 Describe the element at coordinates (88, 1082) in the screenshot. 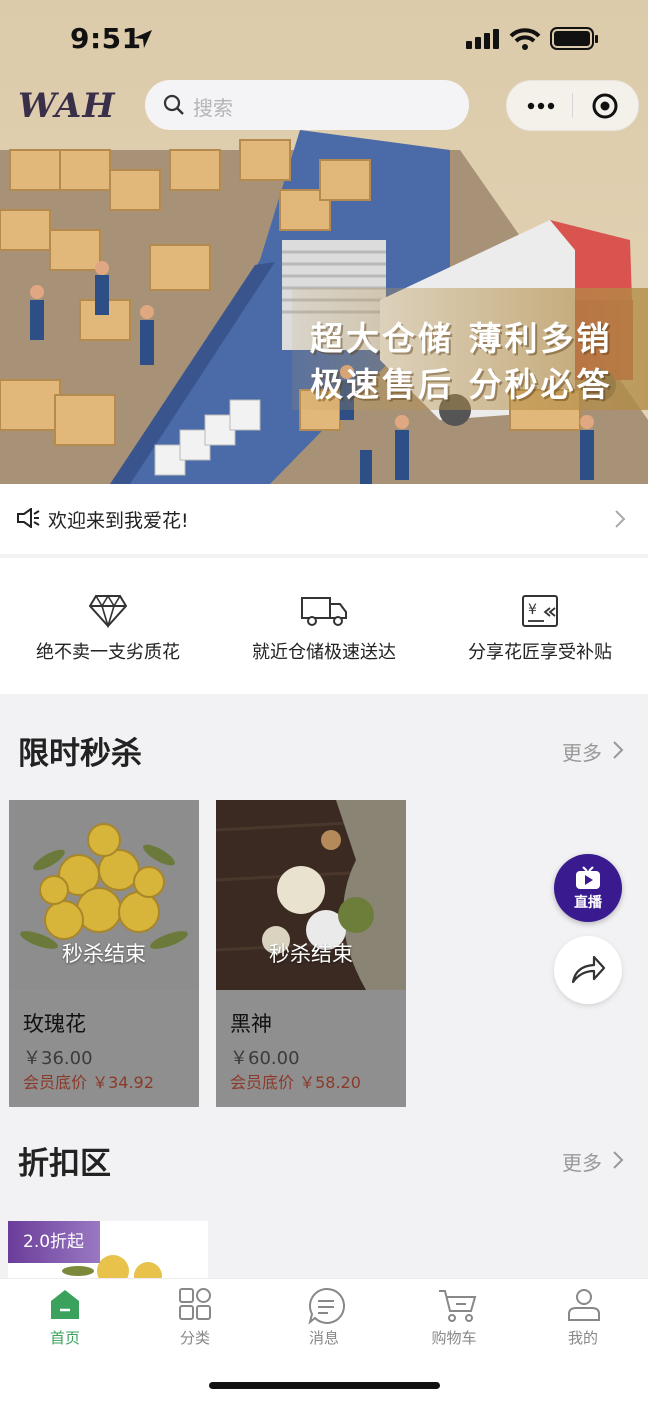

I see `member-price: 会员底价 ￥34.92` at that location.